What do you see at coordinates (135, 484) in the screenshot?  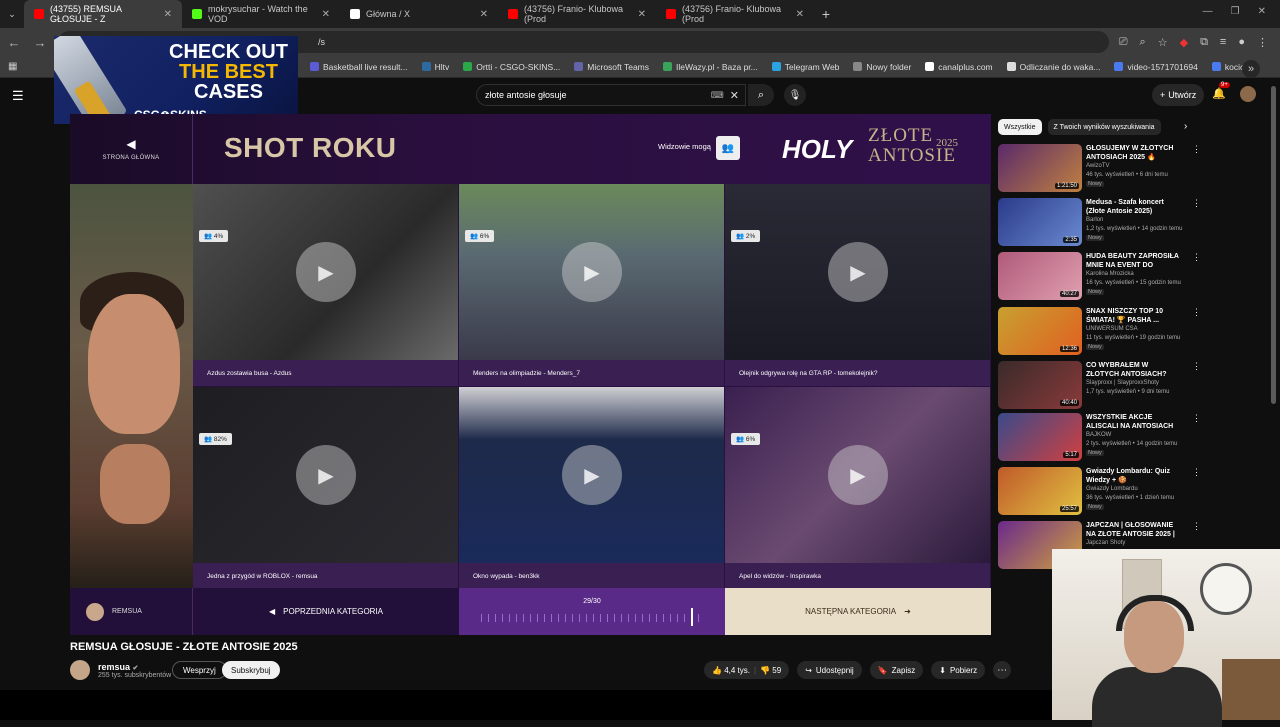 I see `streamer-hand` at bounding box center [135, 484].